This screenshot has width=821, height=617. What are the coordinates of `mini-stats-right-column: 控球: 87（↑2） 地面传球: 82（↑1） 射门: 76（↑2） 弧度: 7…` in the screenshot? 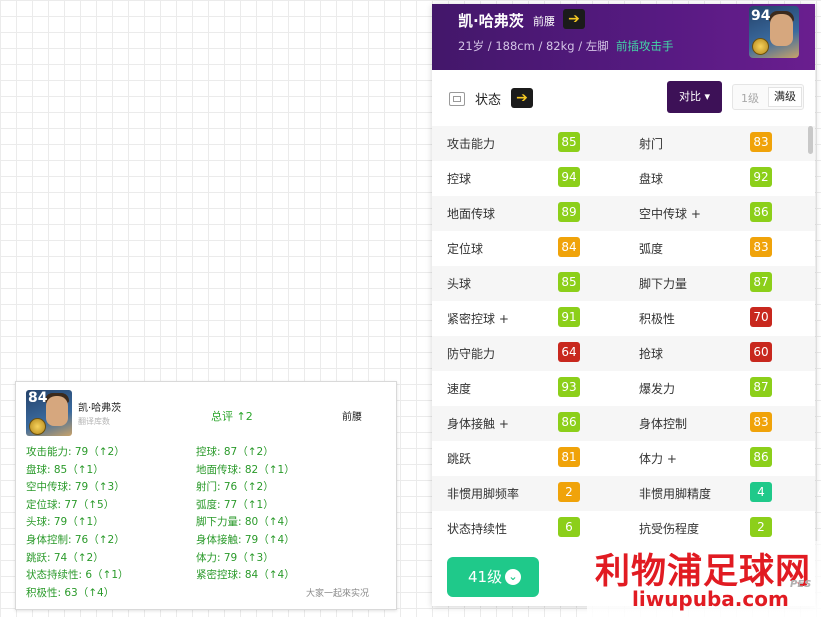 It's located at (245, 514).